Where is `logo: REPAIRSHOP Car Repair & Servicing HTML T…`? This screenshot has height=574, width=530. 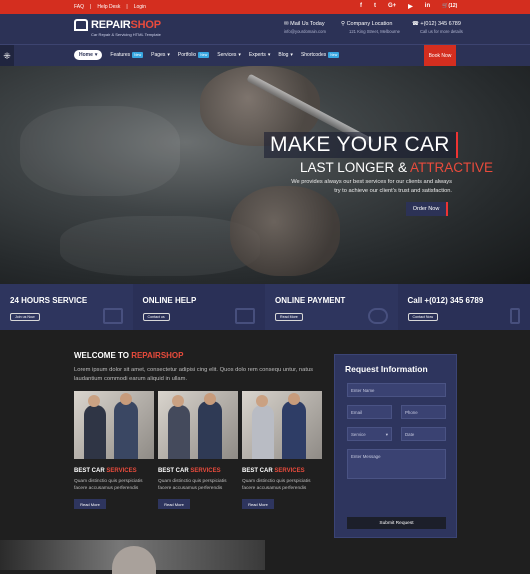 logo: REPAIRSHOP Car Repair & Servicing HTML T… is located at coordinates (117, 25).